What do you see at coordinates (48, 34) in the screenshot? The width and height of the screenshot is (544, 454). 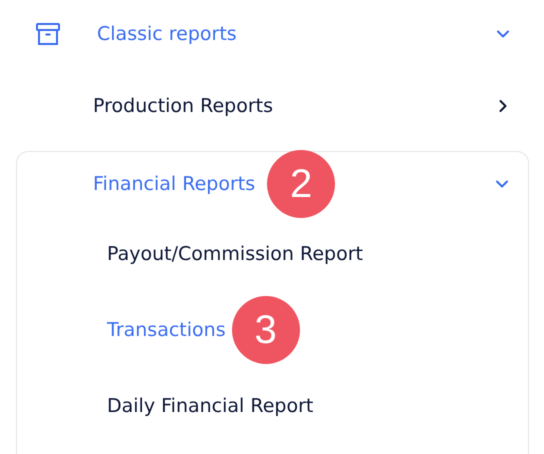 I see `archive-box-icon` at bounding box center [48, 34].